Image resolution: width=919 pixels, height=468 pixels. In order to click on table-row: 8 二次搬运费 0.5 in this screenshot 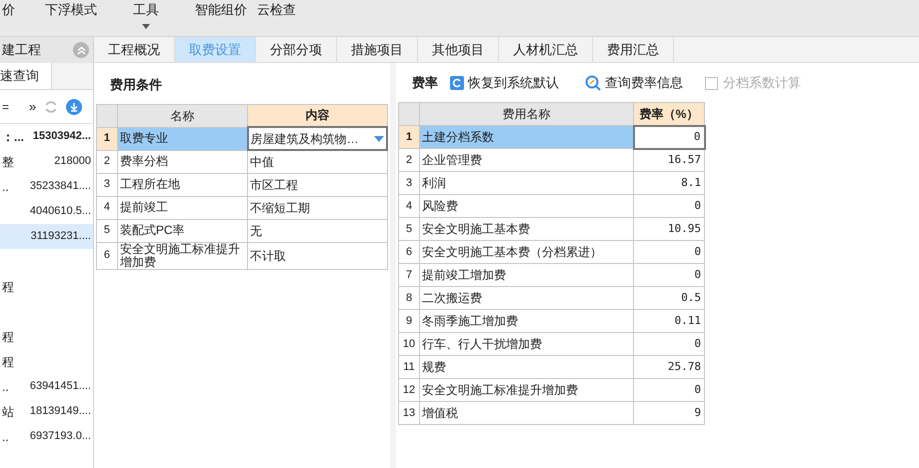, I will do `click(551, 298)`.